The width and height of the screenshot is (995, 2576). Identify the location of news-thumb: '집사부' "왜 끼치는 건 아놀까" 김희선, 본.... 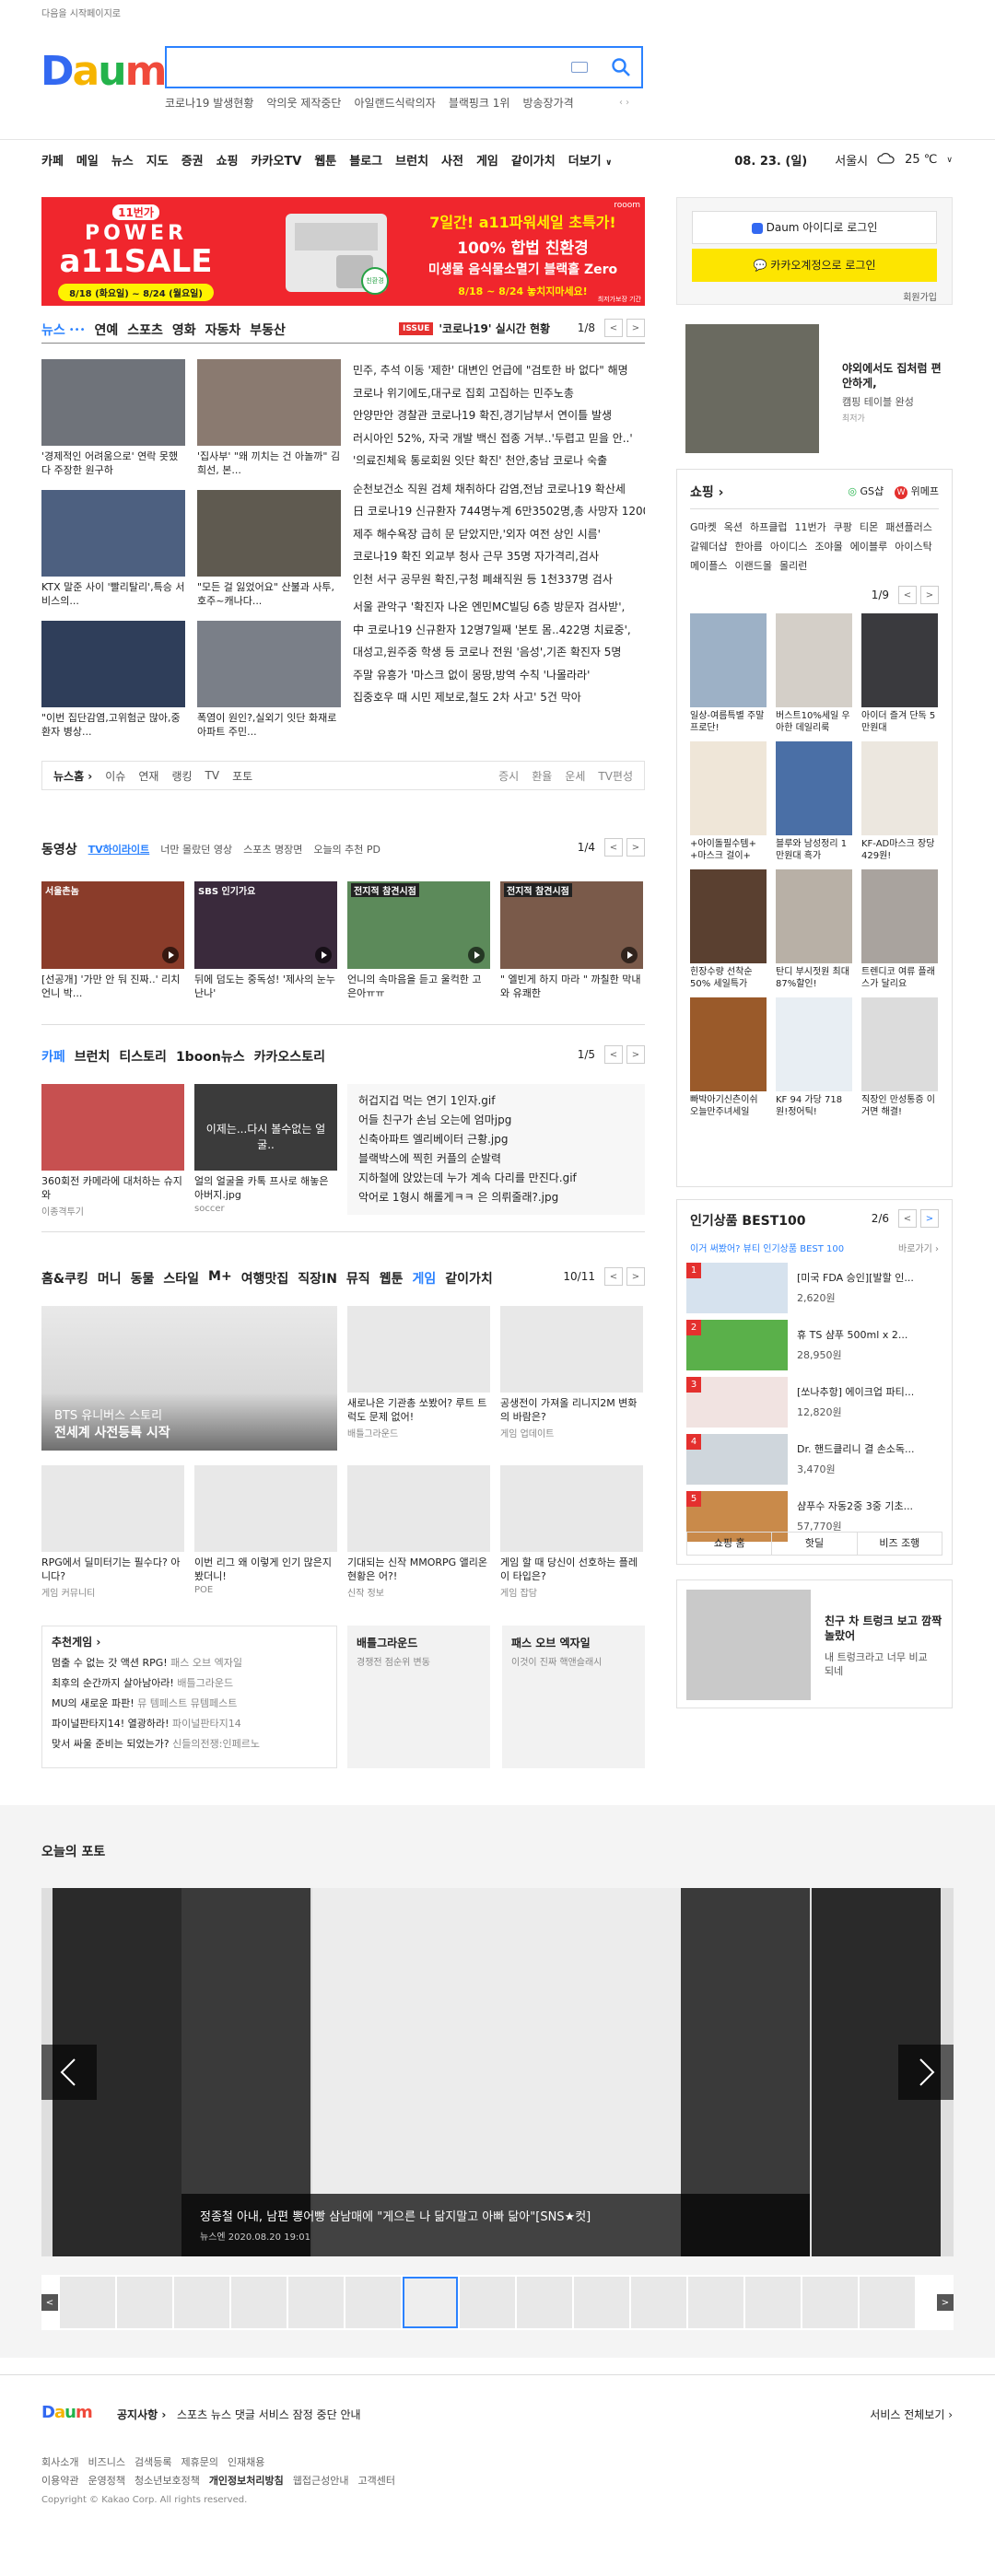
(269, 418).